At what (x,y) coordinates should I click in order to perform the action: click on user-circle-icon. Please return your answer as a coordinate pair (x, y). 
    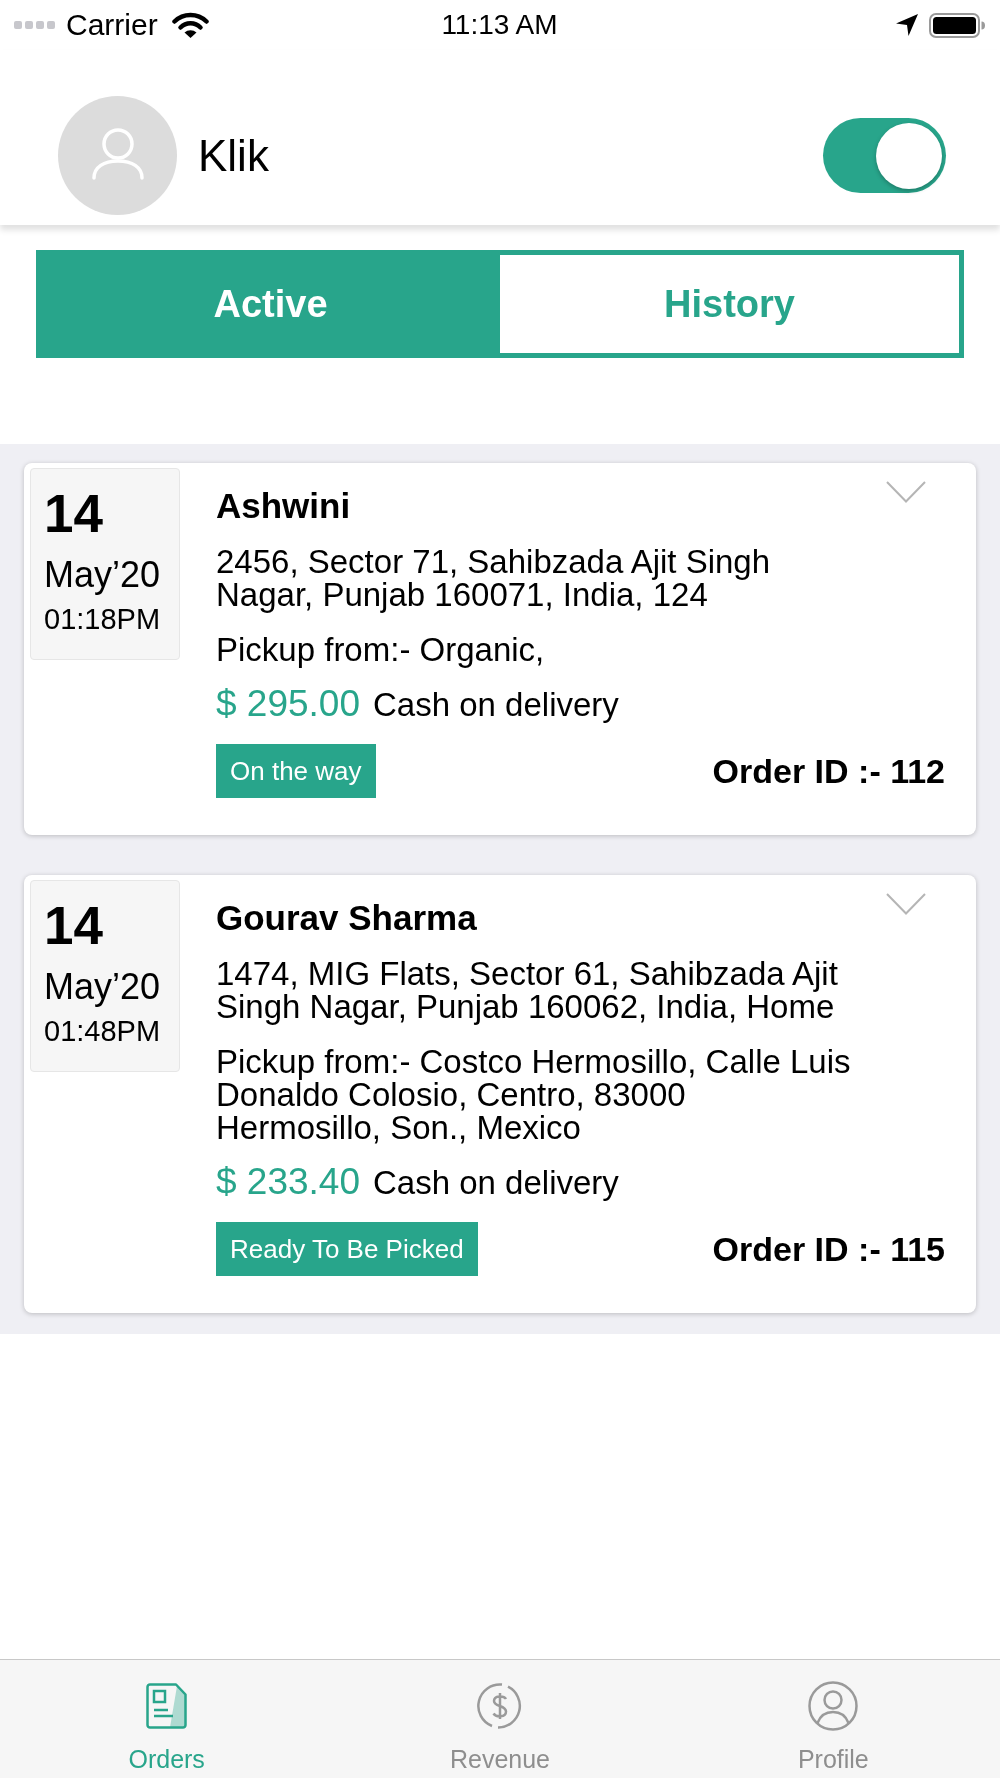
    Looking at the image, I should click on (833, 1706).